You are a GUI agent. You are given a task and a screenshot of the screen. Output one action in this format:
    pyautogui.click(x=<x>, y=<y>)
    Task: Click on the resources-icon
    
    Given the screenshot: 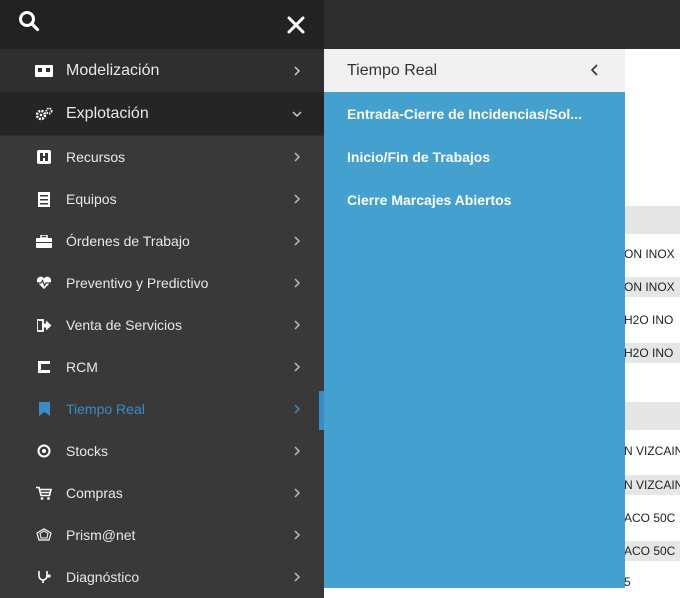 What is the action you would take?
    pyautogui.click(x=44, y=157)
    